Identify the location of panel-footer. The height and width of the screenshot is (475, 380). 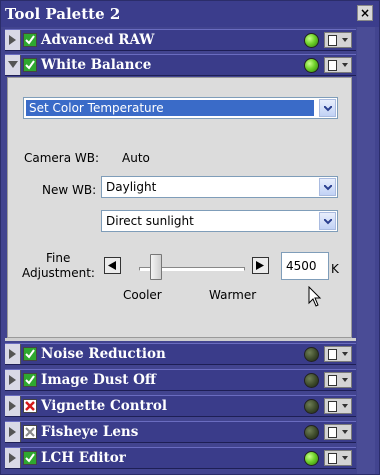
(180, 339).